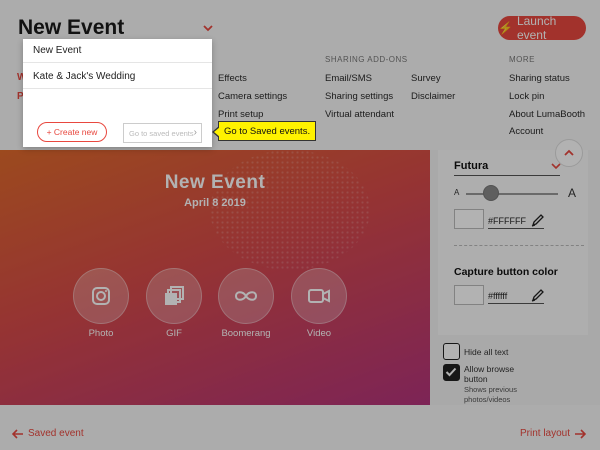 The width and height of the screenshot is (600, 450). What do you see at coordinates (264, 131) in the screenshot?
I see `hint-tooltip: Go to Saved events.` at bounding box center [264, 131].